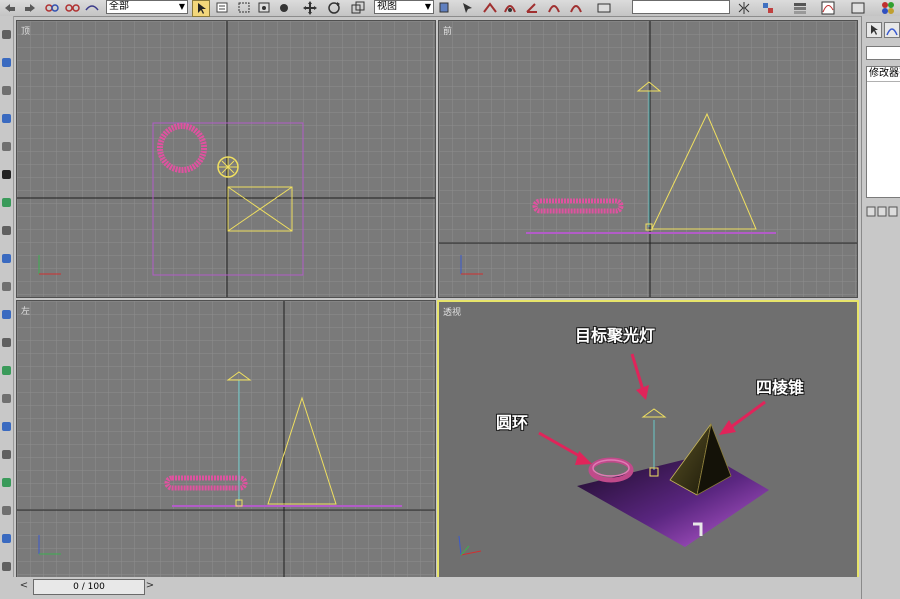  What do you see at coordinates (604, 7) in the screenshot?
I see `named-selection-icon` at bounding box center [604, 7].